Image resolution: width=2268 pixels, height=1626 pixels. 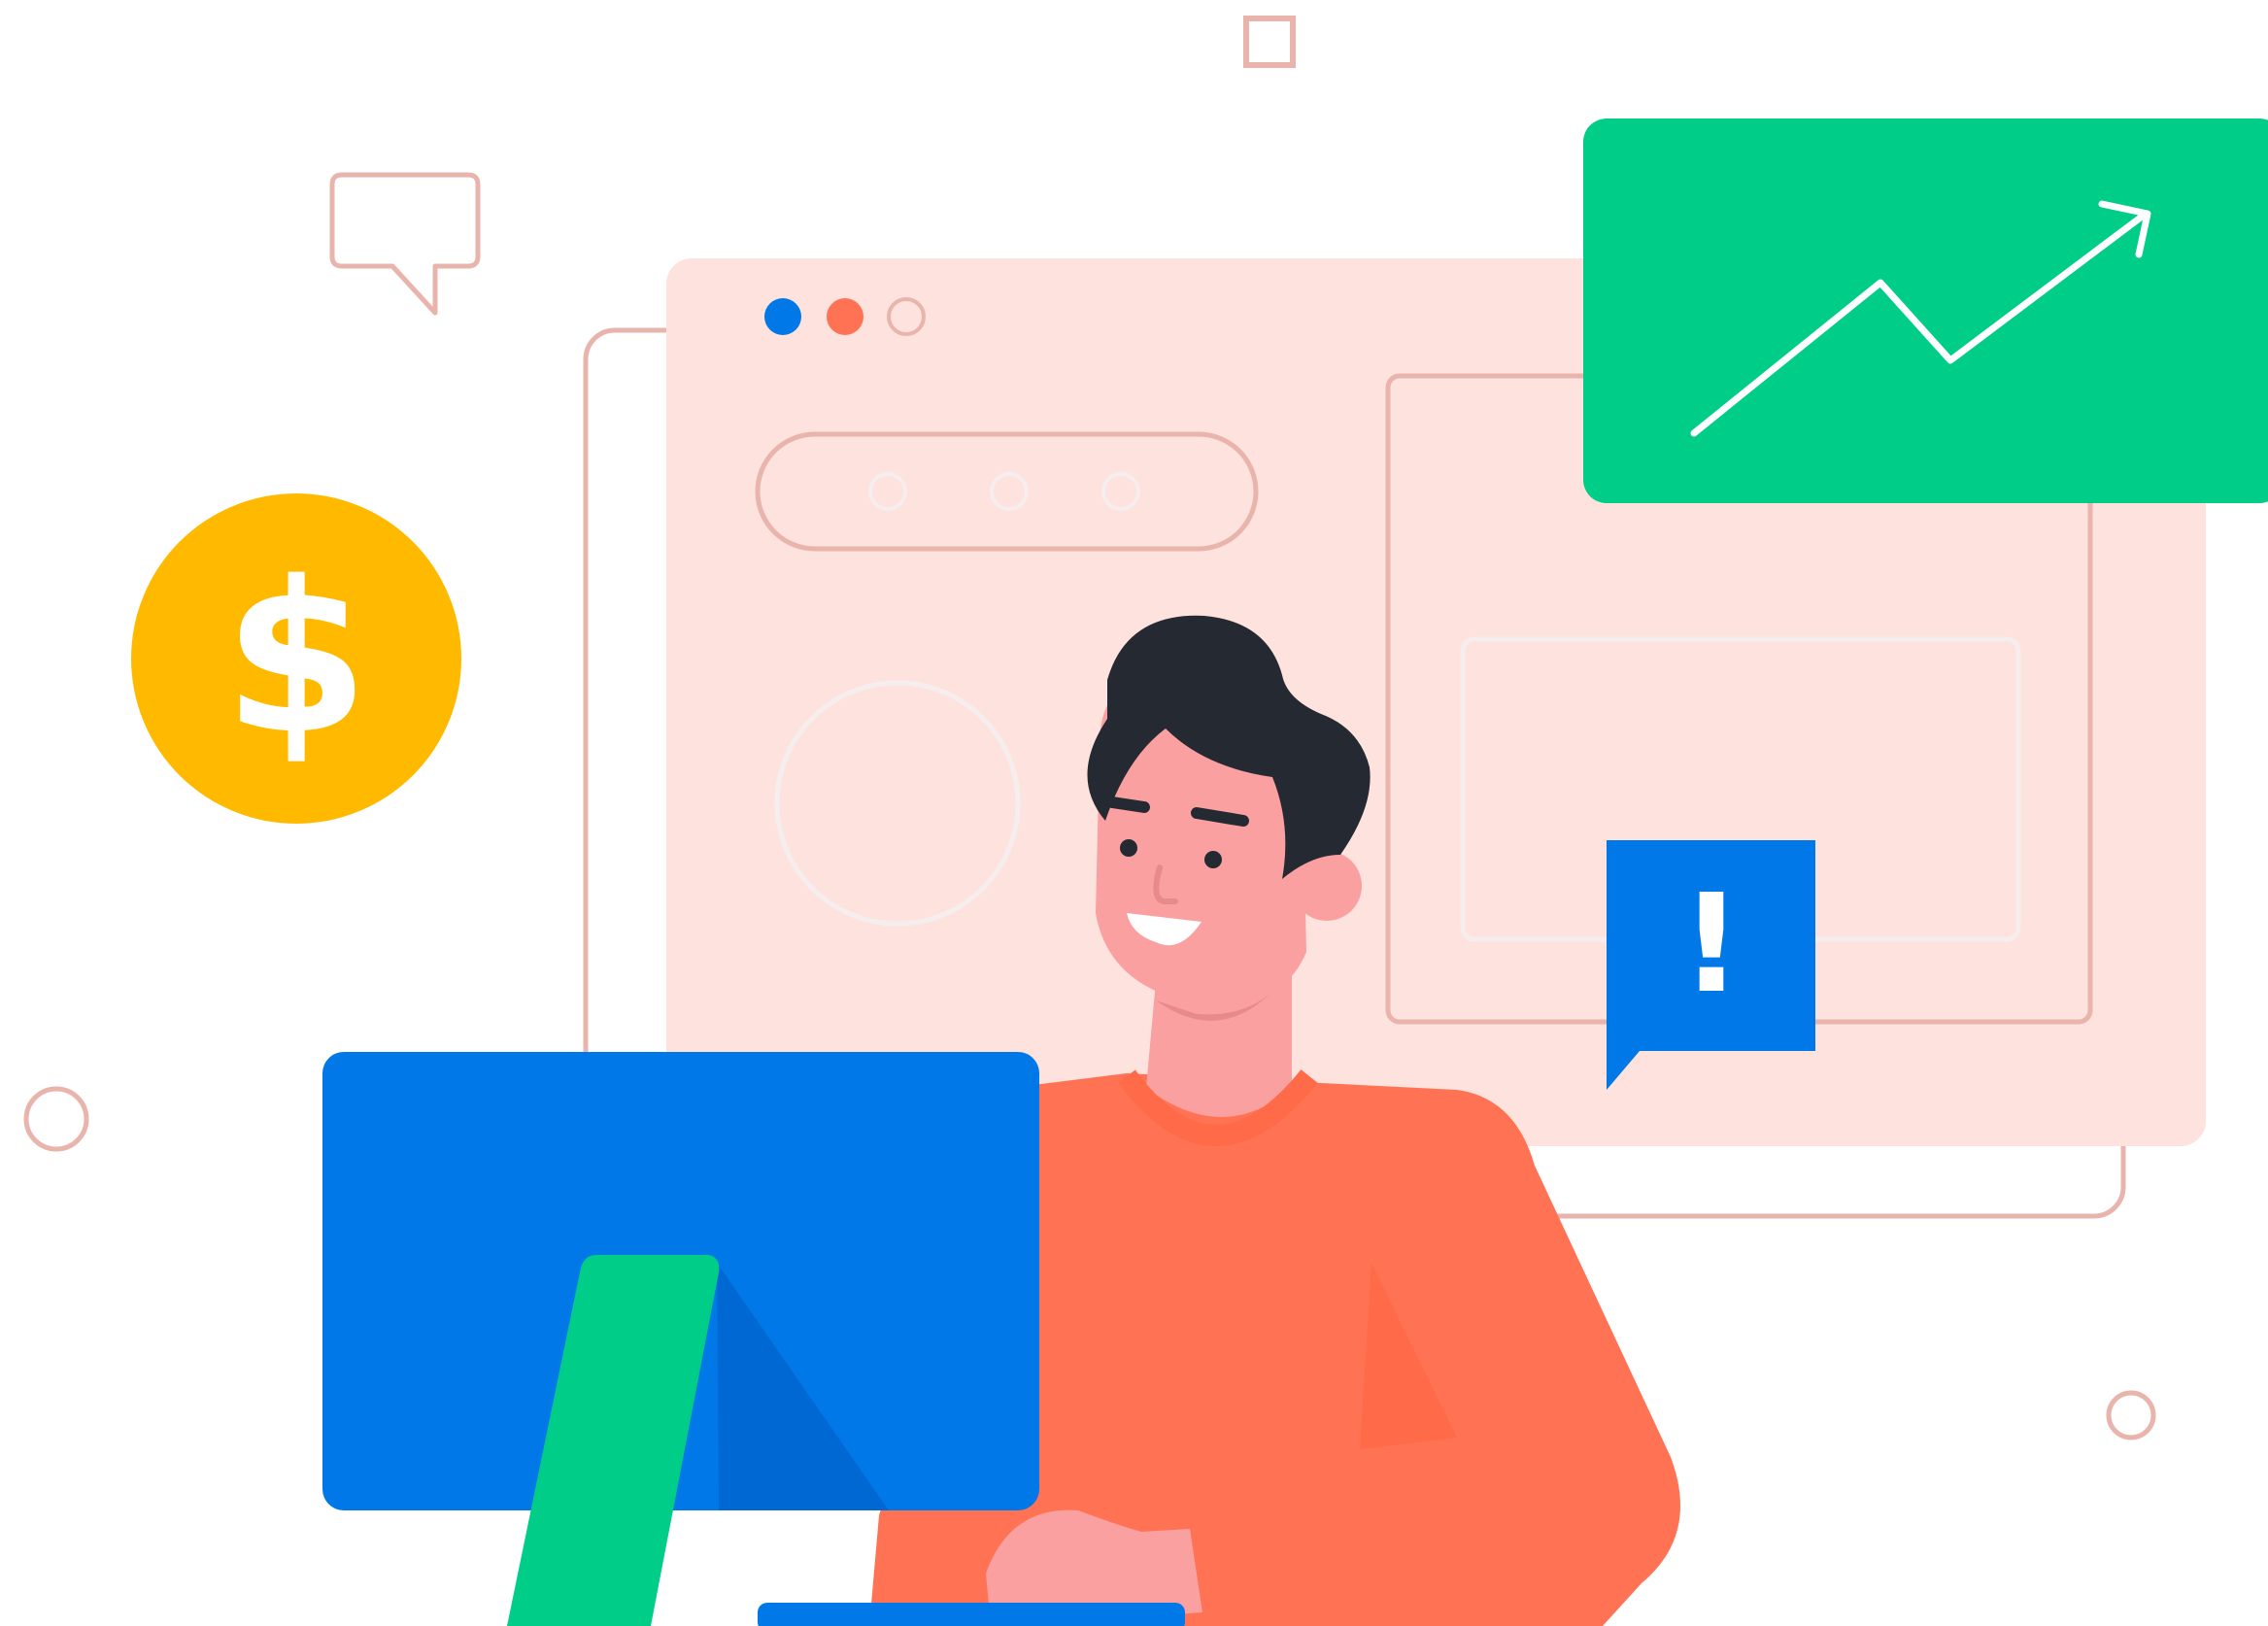 What do you see at coordinates (971, 1614) in the screenshot?
I see `keyboard` at bounding box center [971, 1614].